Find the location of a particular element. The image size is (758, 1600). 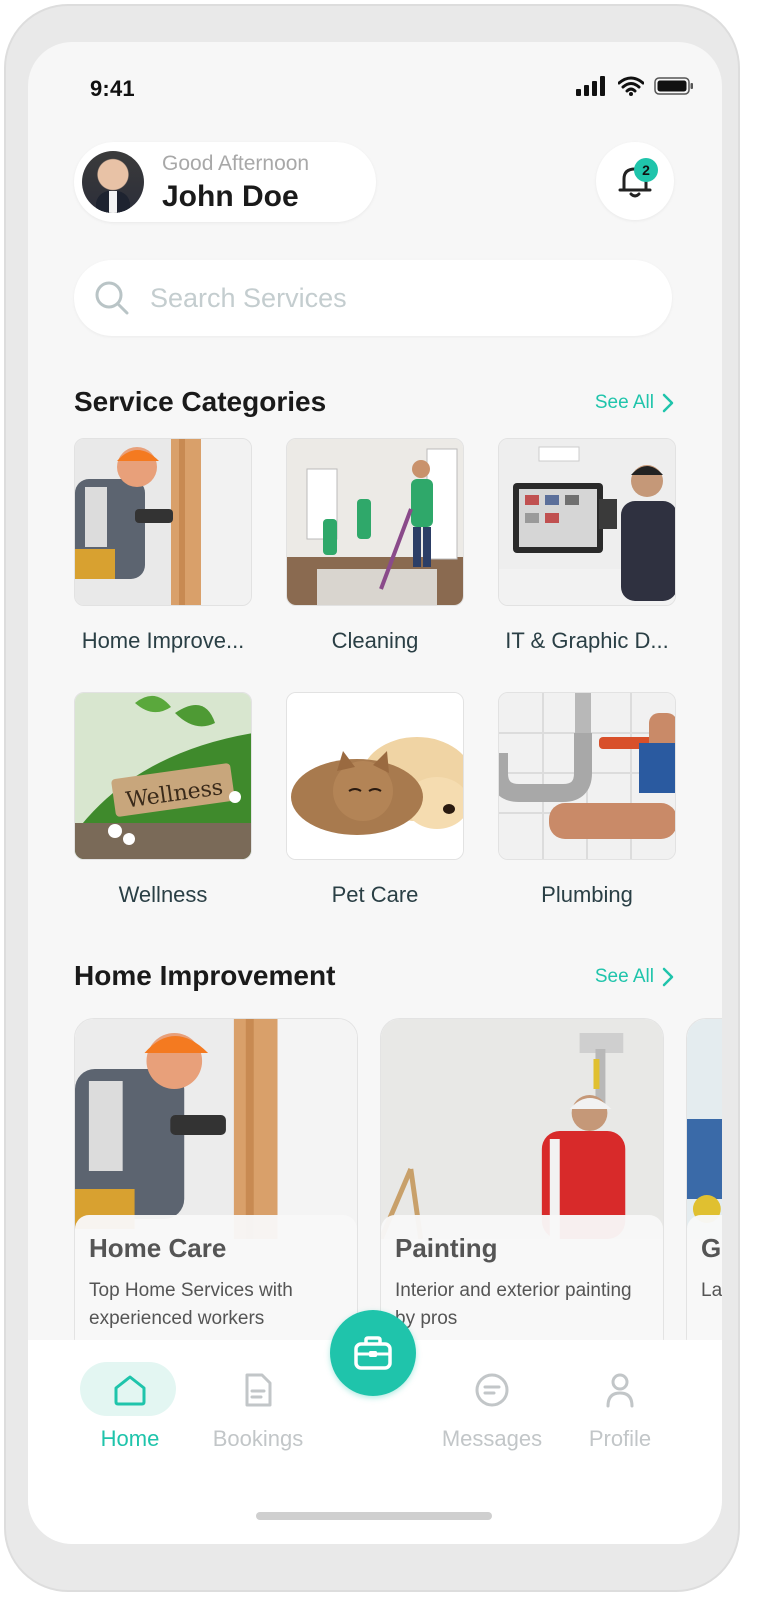

service-card-title: Home Care is located at coordinates (158, 1248).